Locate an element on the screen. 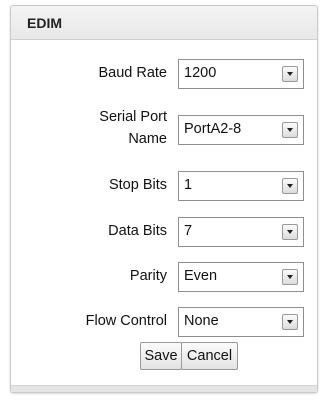 Image resolution: width=322 pixels, height=402 pixels. parity-select: Even is located at coordinates (241, 277).